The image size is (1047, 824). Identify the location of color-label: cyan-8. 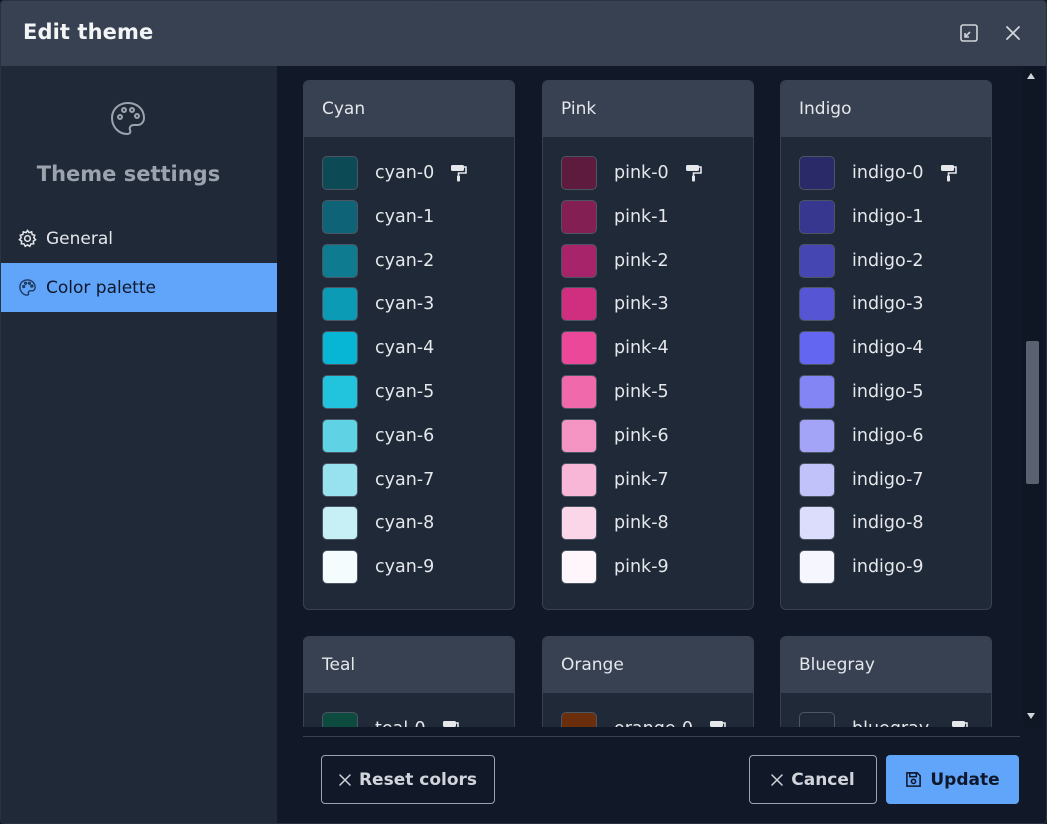
(405, 523).